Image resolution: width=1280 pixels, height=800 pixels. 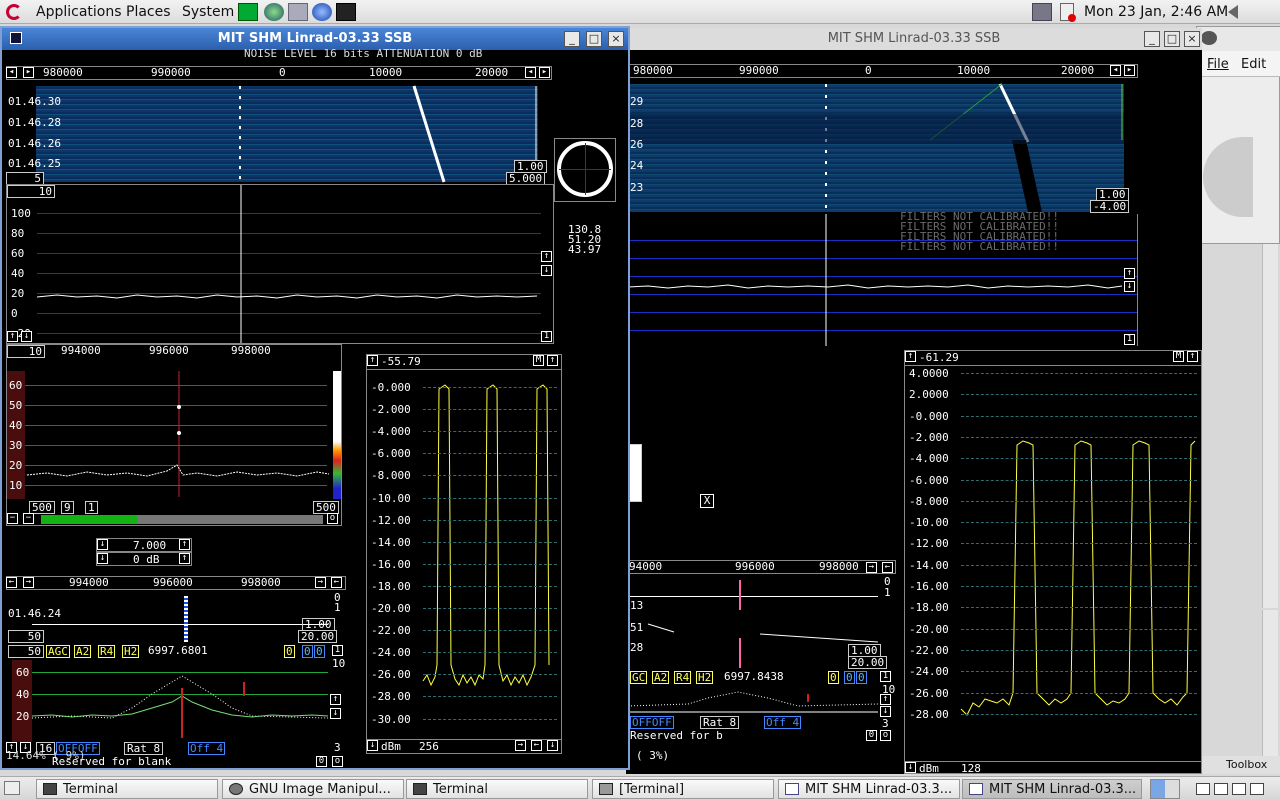 I want to click on win2-h2-button: H2, so click(x=705, y=677).